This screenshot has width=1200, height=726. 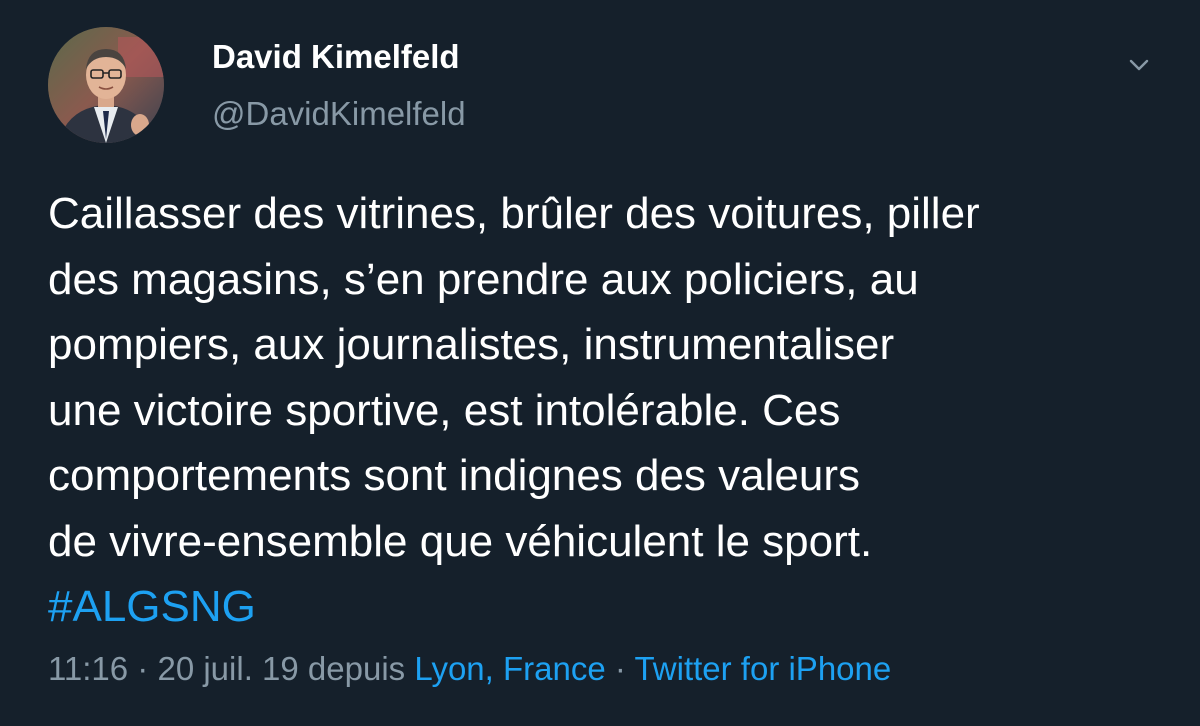 What do you see at coordinates (762, 668) in the screenshot?
I see `source-link: Twitter for iPhone` at bounding box center [762, 668].